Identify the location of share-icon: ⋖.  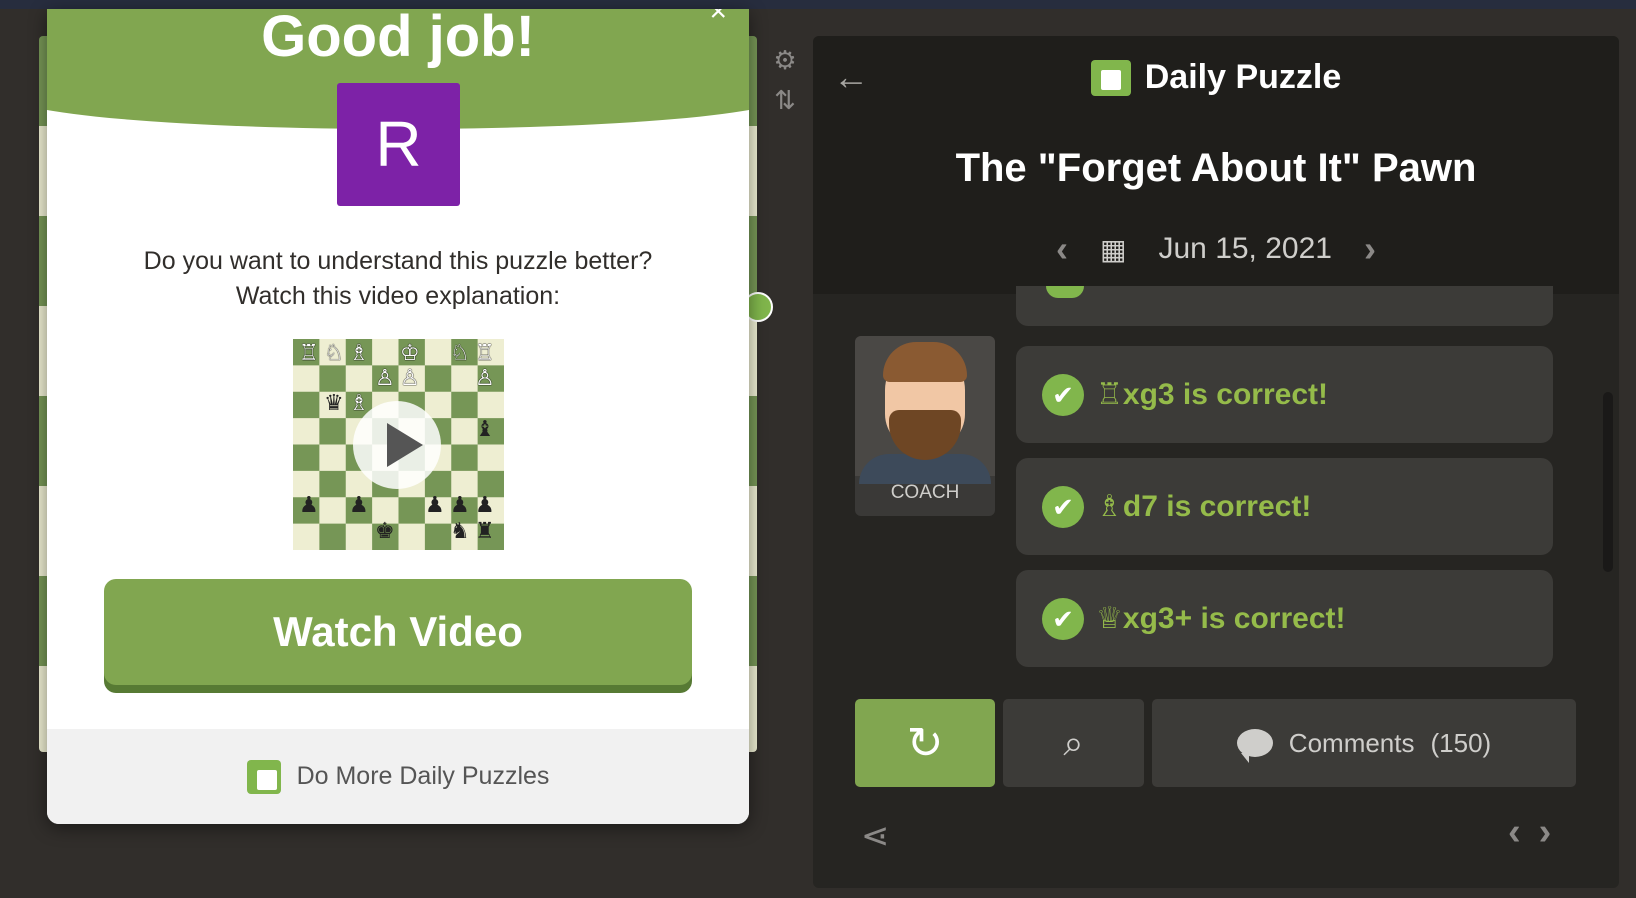
(875, 836).